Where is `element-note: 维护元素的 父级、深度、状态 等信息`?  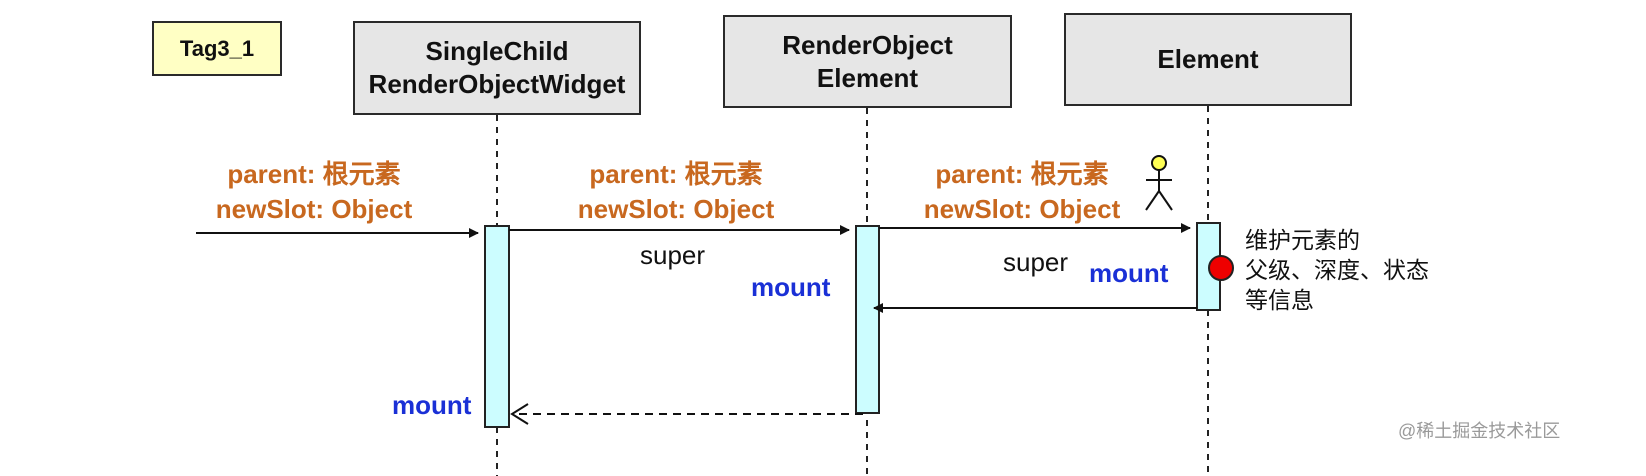 element-note: 维护元素的 父级、深度、状态 等信息 is located at coordinates (1337, 270).